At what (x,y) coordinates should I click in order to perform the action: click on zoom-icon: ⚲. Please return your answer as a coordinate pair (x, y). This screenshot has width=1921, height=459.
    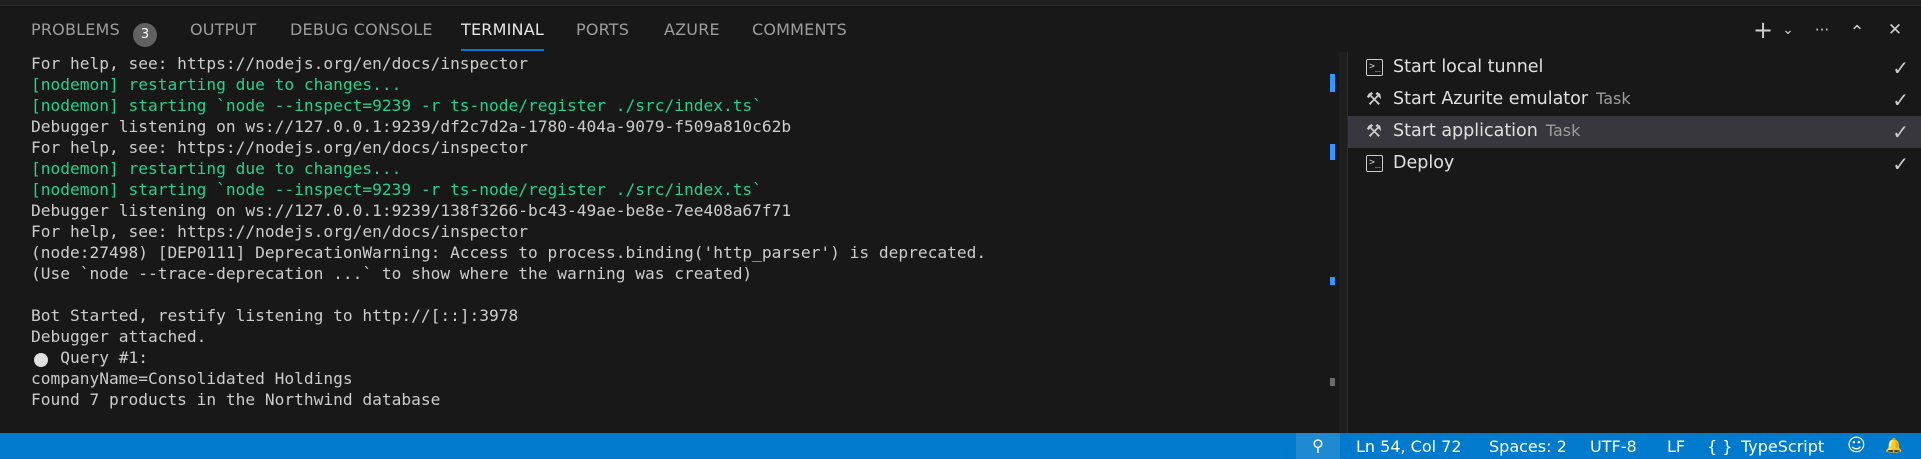
    Looking at the image, I should click on (1318, 446).